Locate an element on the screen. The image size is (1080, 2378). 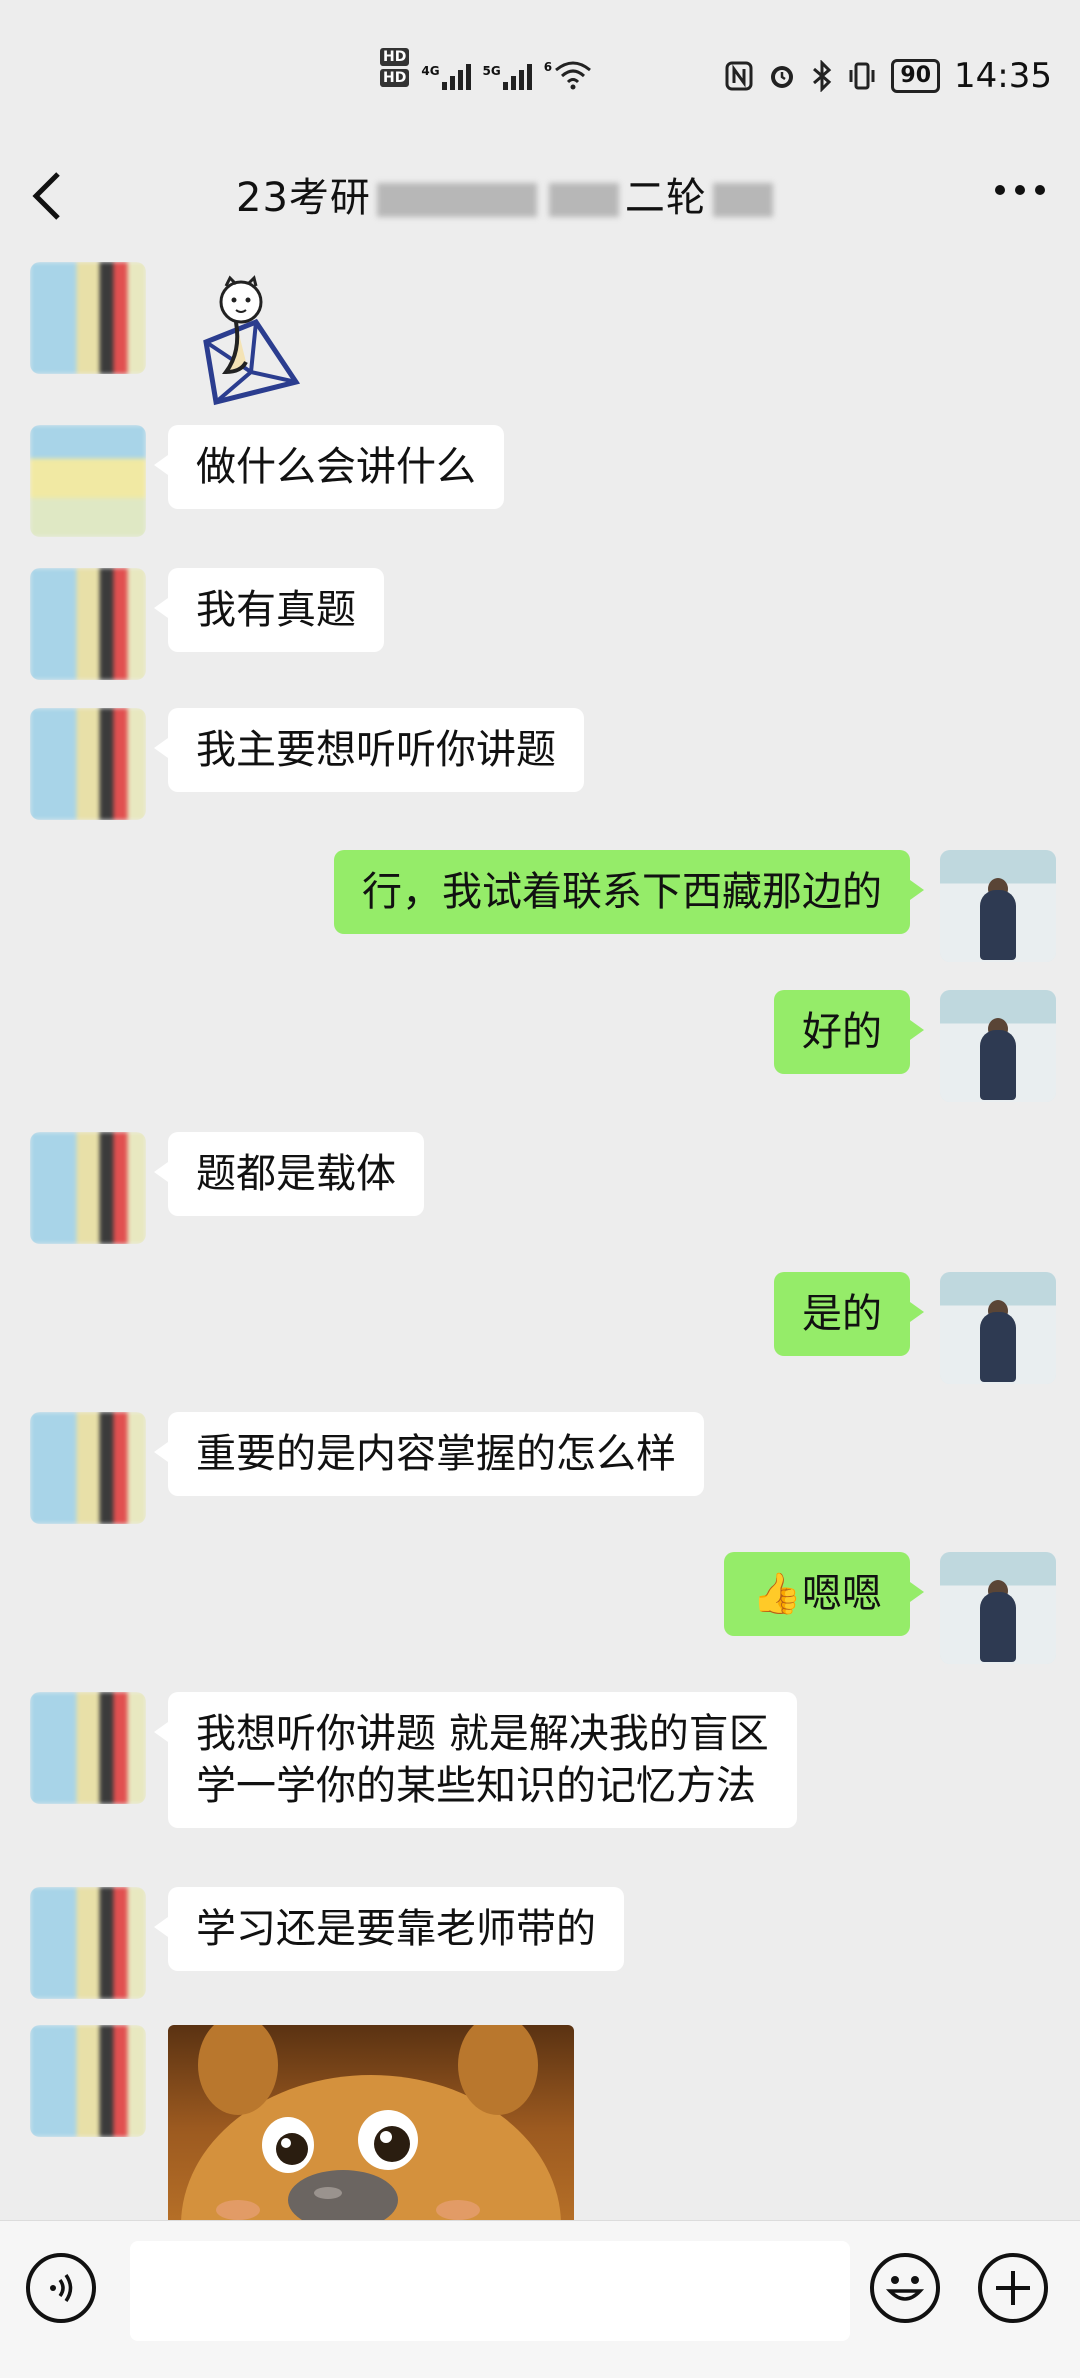
input-bar is located at coordinates (540, 2299).